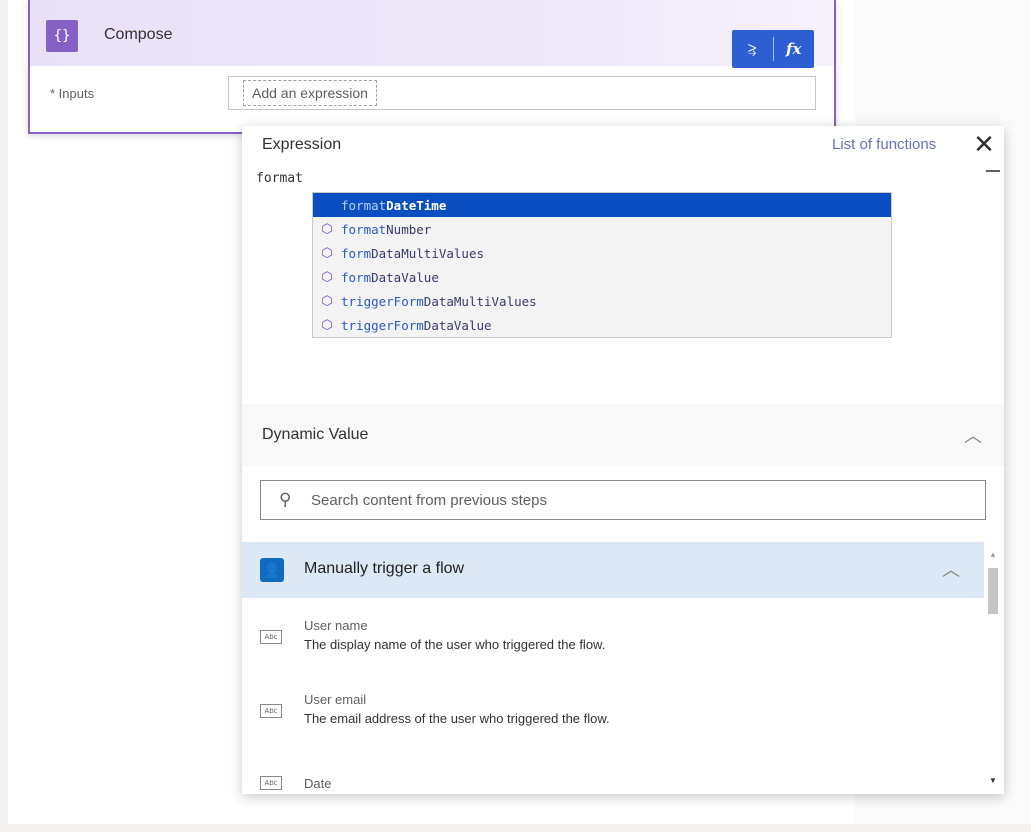 Image resolution: width=1031 pixels, height=832 pixels. I want to click on suggestion-rest: DateTime, so click(416, 205).